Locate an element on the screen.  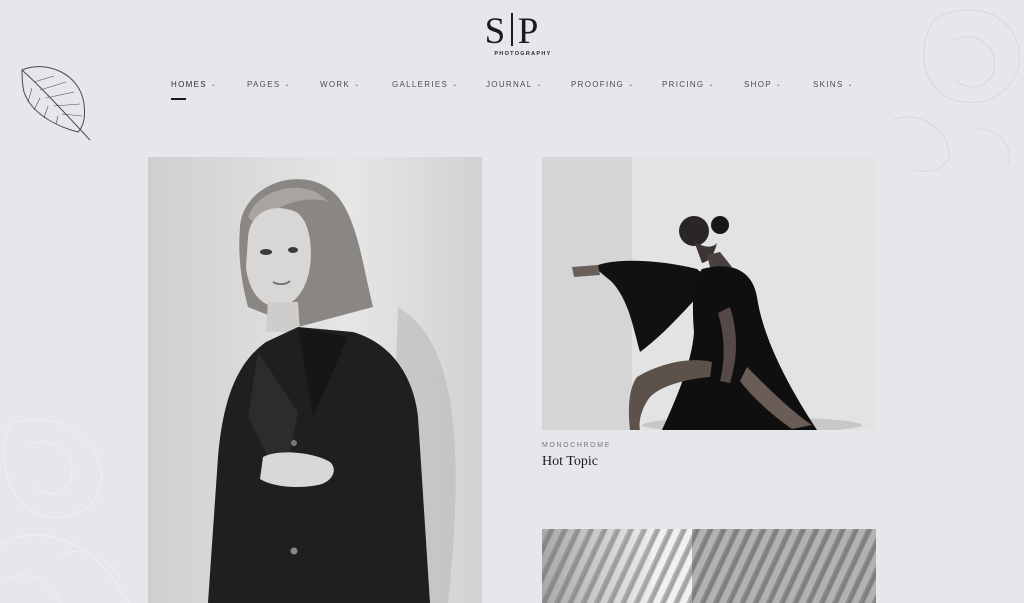
nav-item-label: PAGES is located at coordinates (264, 84).